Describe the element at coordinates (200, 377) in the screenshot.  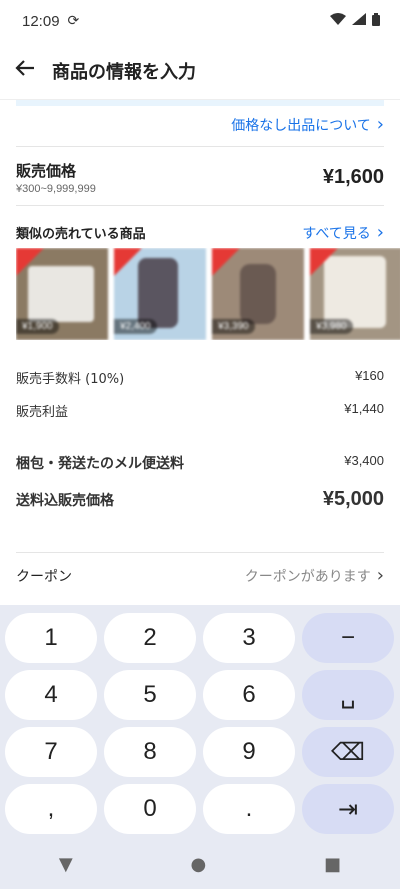
I see `commission-row: 販売手数料 (10%) ¥160` at that location.